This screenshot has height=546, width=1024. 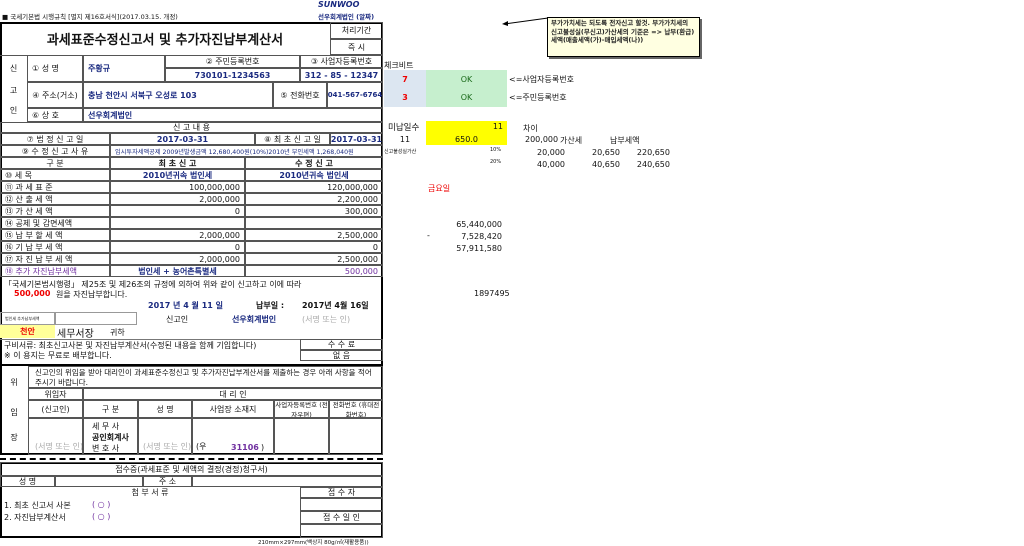 I want to click on fee-value: 없 음, so click(x=341, y=355).